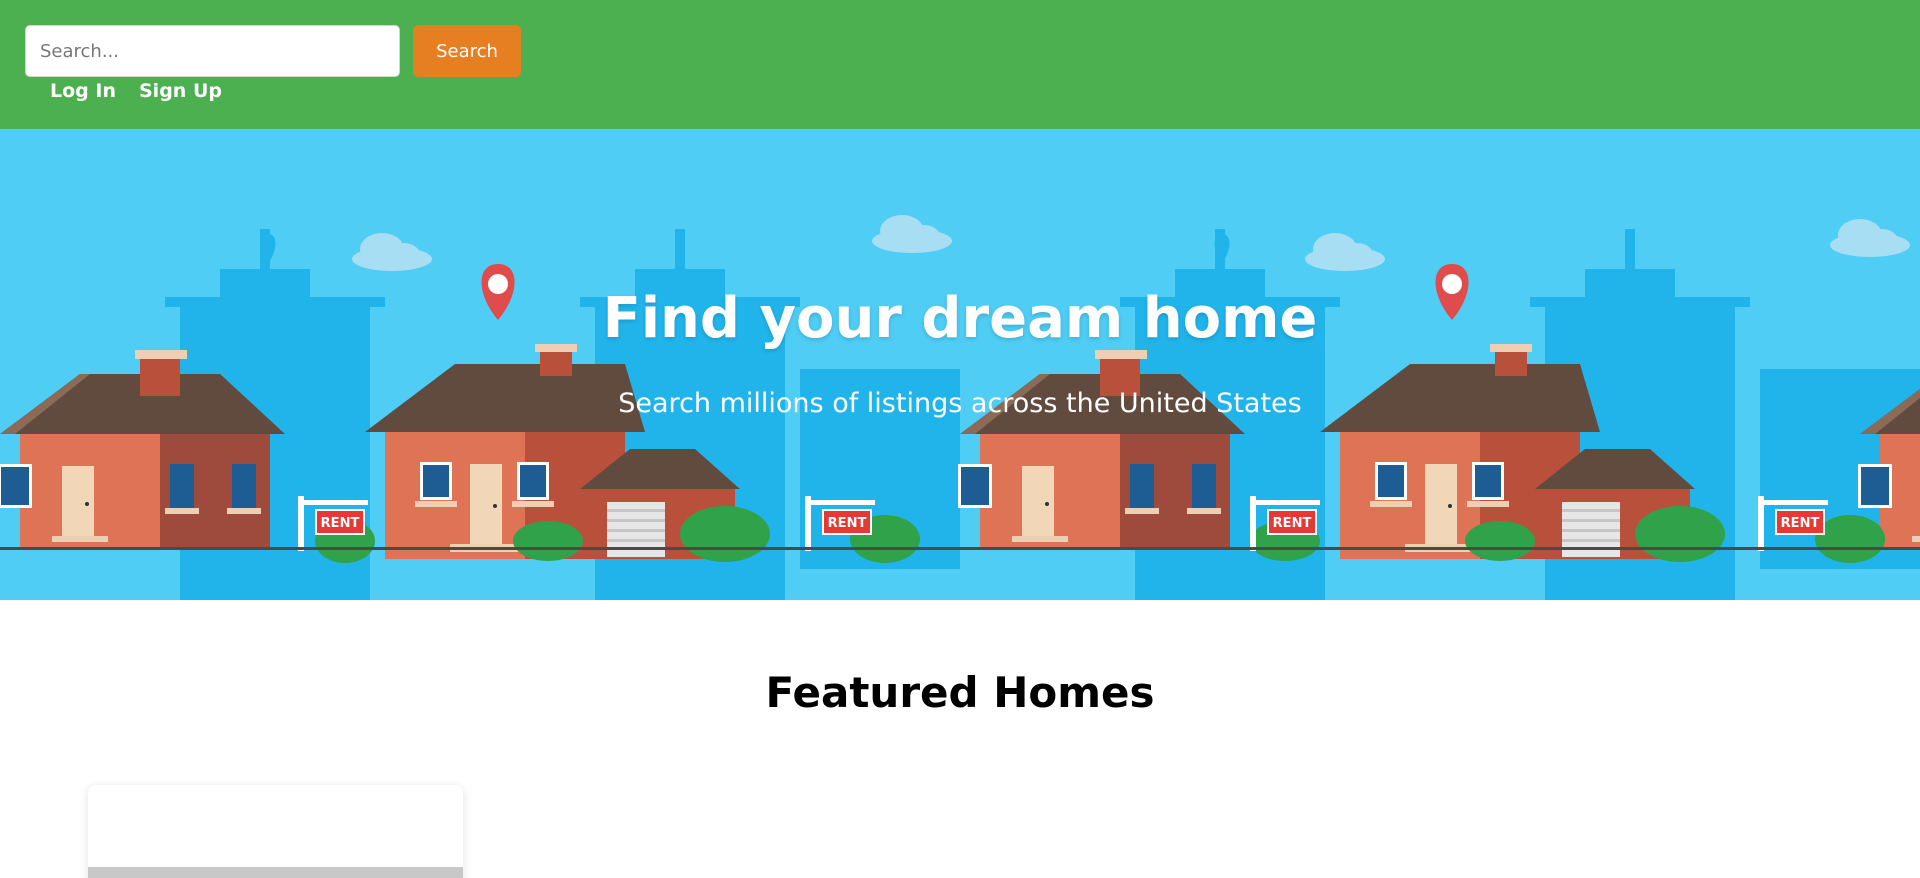  Describe the element at coordinates (467, 51) in the screenshot. I see `search-button: Search` at that location.